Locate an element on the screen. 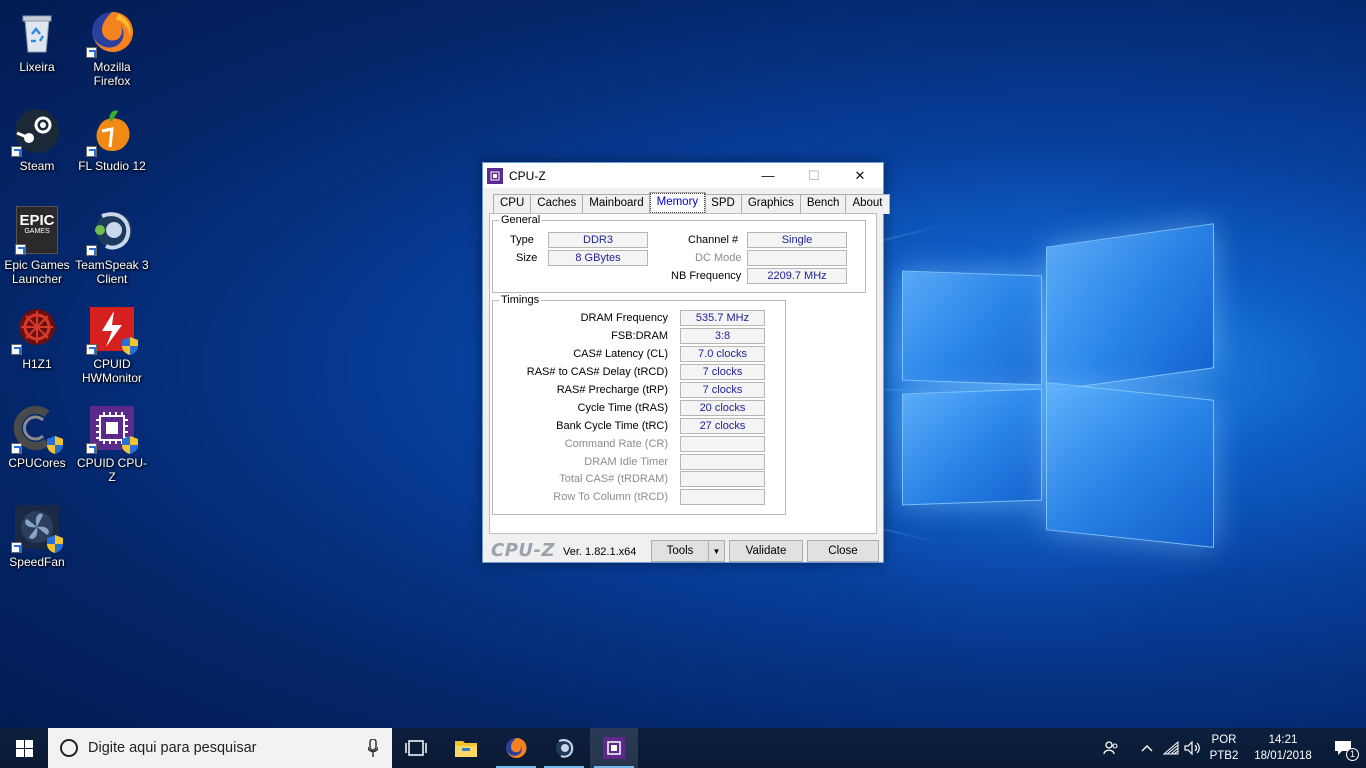 This screenshot has height=768, width=1366. epic-logo-text: EPIC is located at coordinates (37, 220).